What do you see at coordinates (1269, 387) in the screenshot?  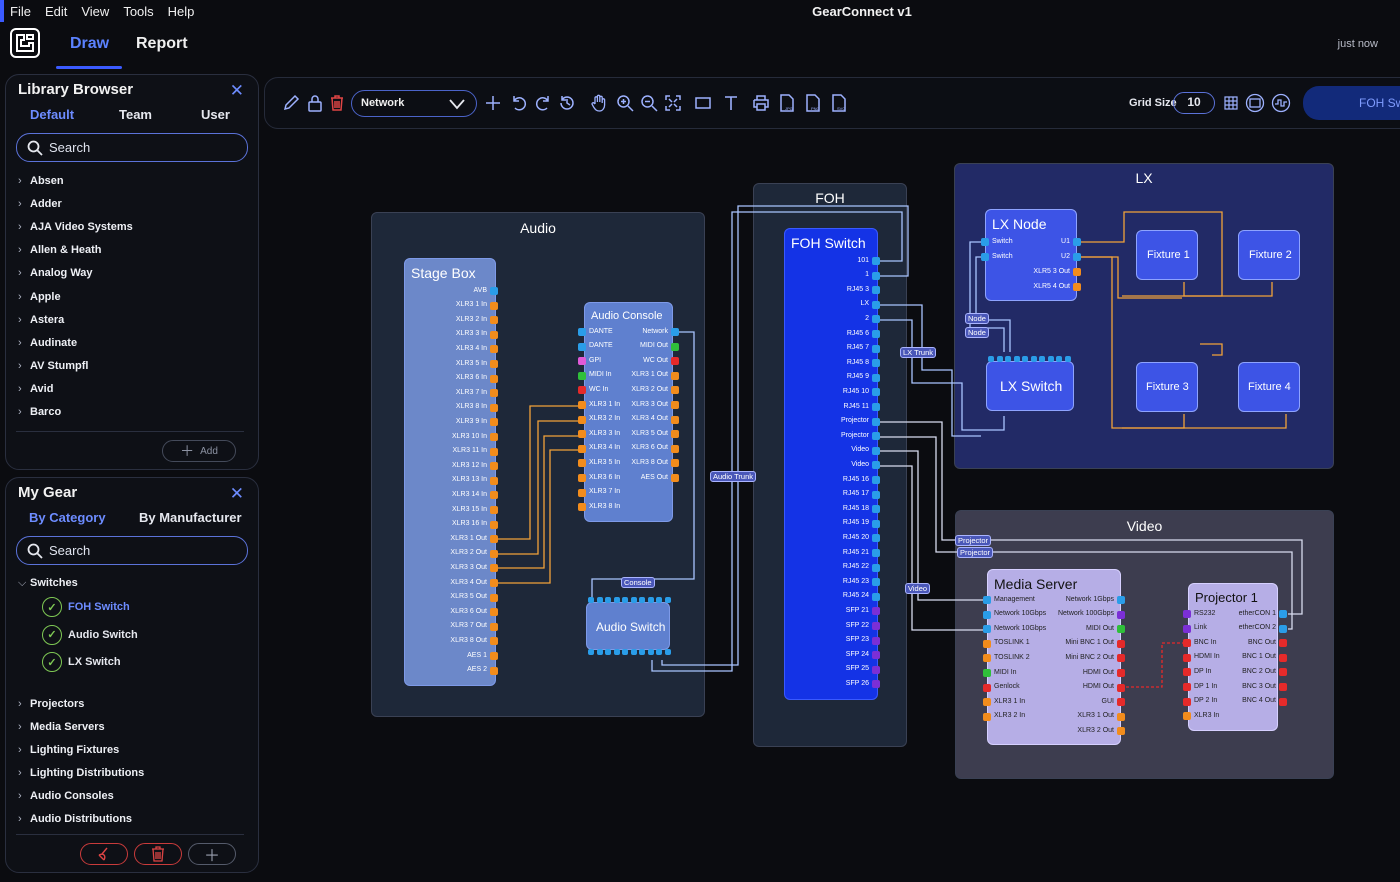 I see `device-fixture-4: Fixture 4` at bounding box center [1269, 387].